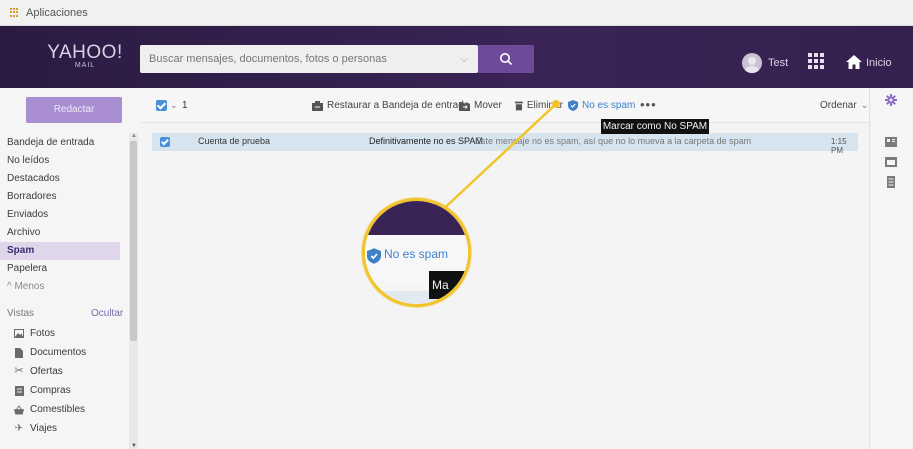  What do you see at coordinates (43, 333) in the screenshot?
I see `view-photos-label: Fotos` at bounding box center [43, 333].